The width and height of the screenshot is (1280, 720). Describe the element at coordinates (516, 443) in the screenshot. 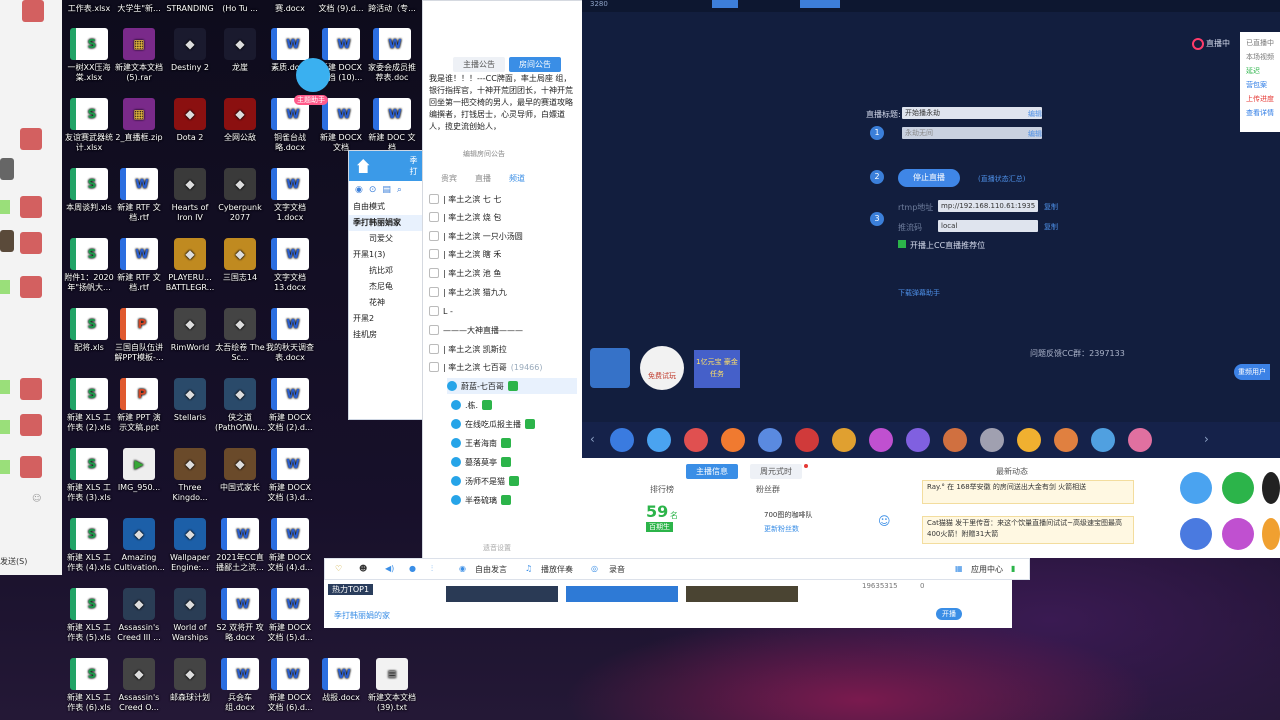

I see `user-row: 王者海南` at that location.